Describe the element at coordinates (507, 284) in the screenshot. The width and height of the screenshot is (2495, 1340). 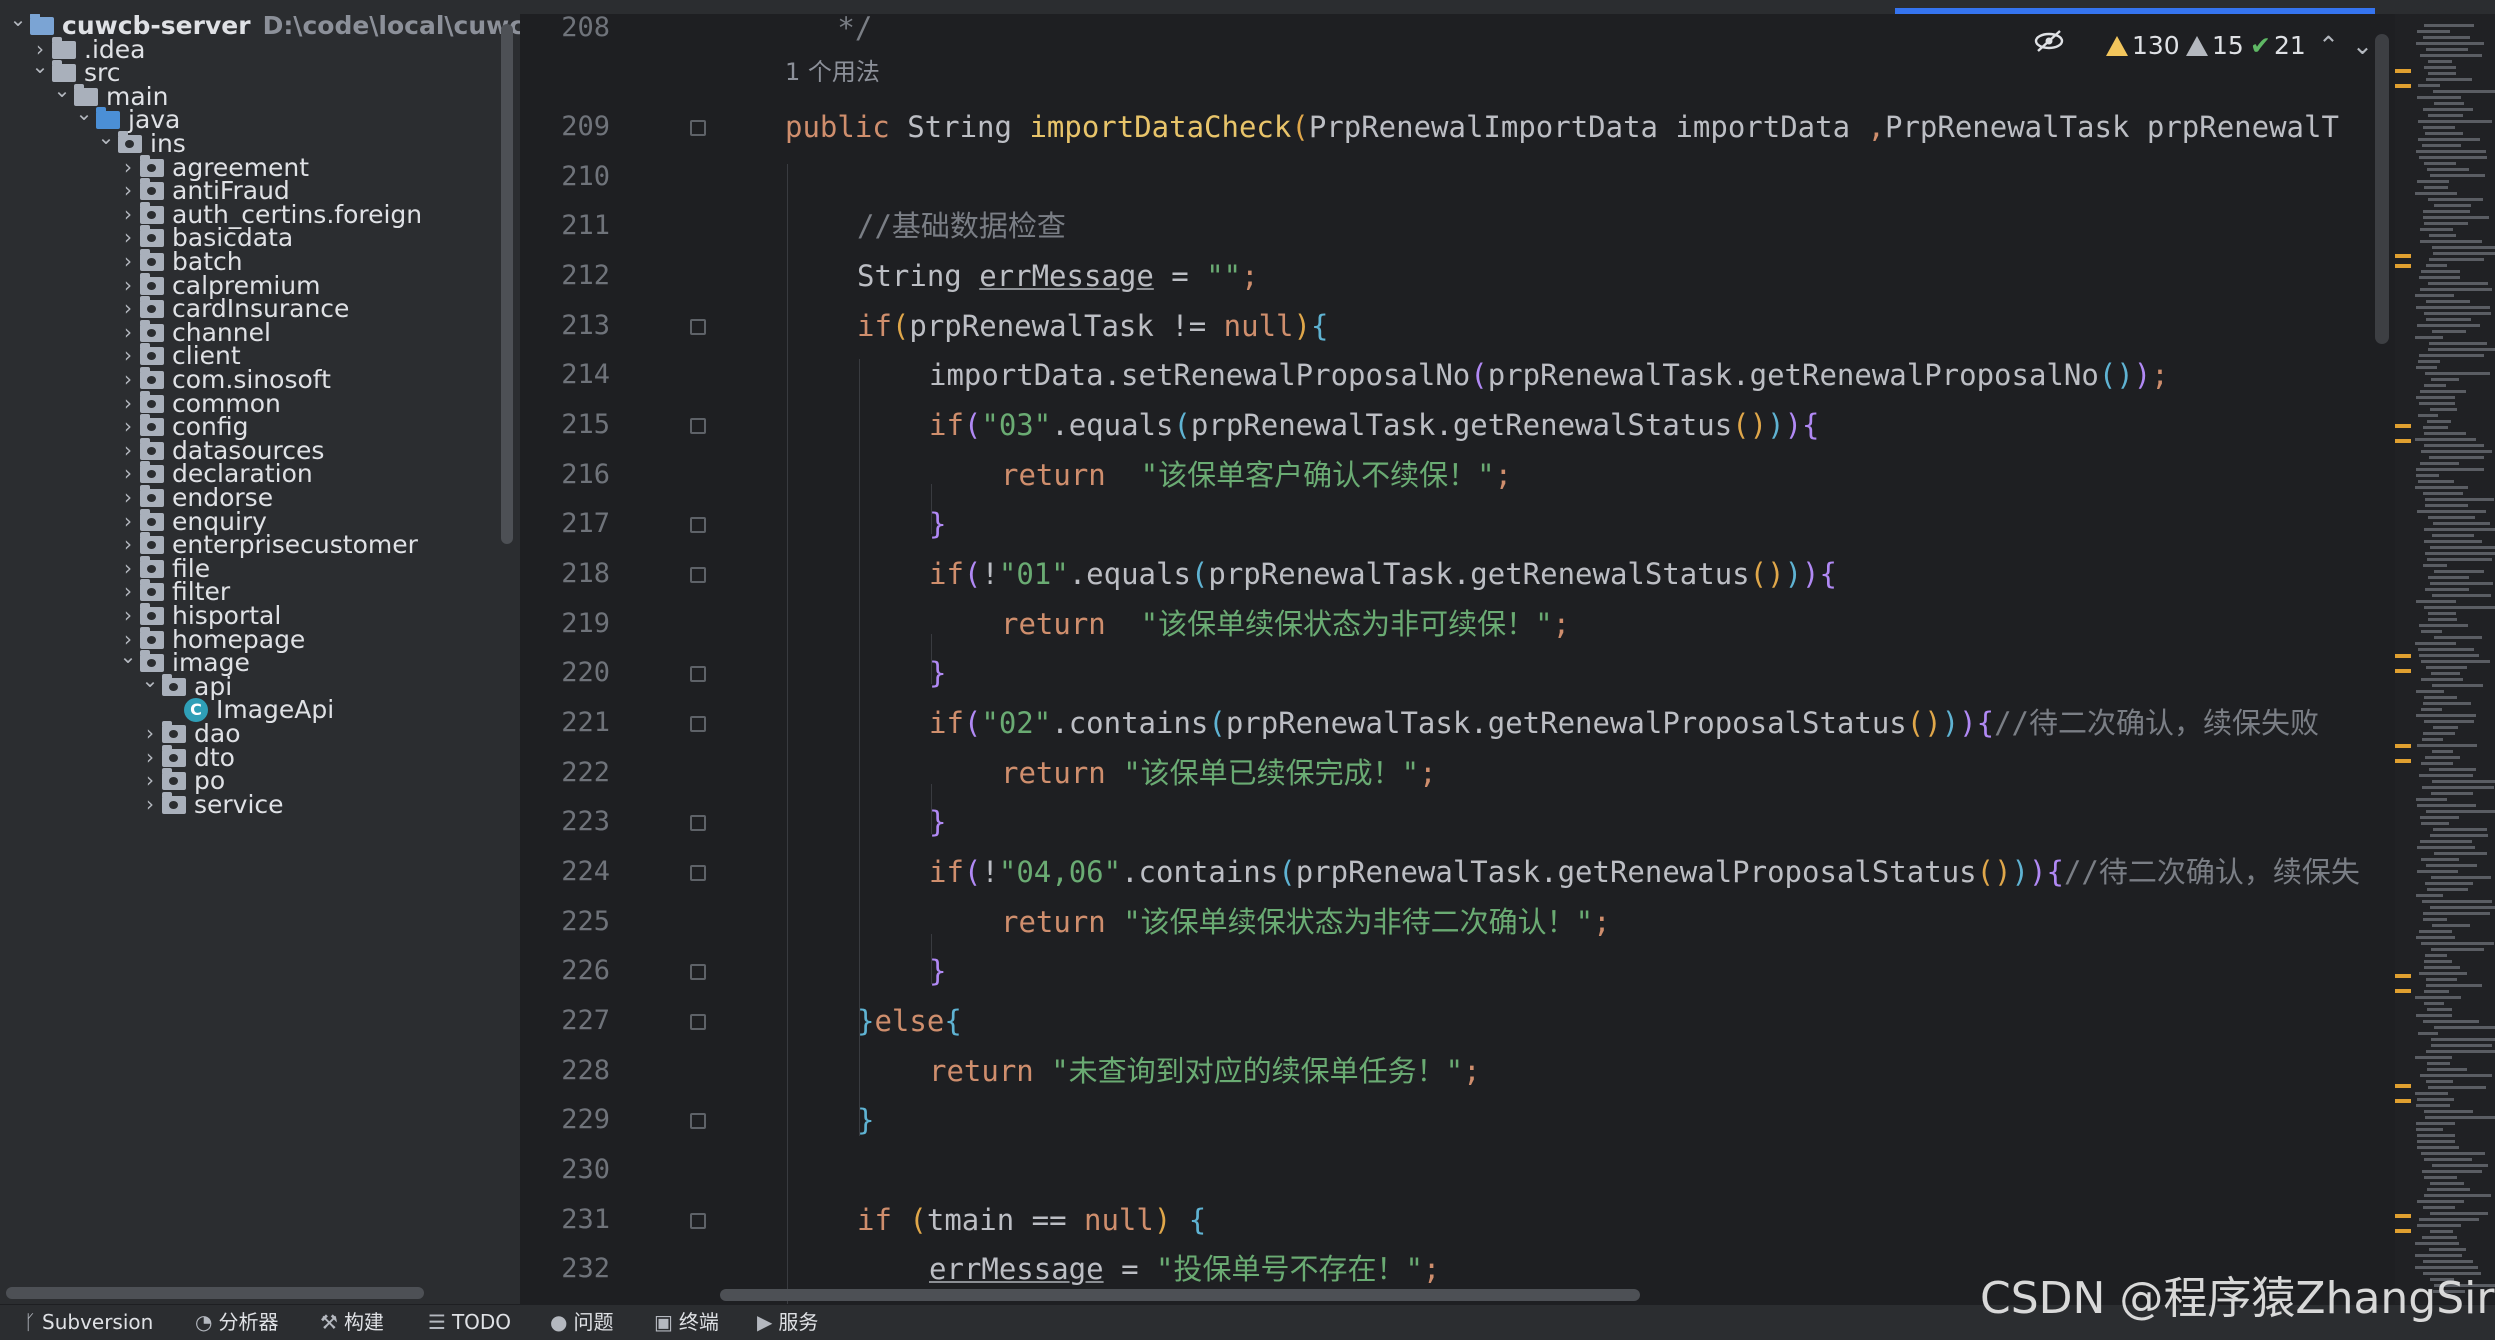
I see `project-tree-scrollbar` at that location.